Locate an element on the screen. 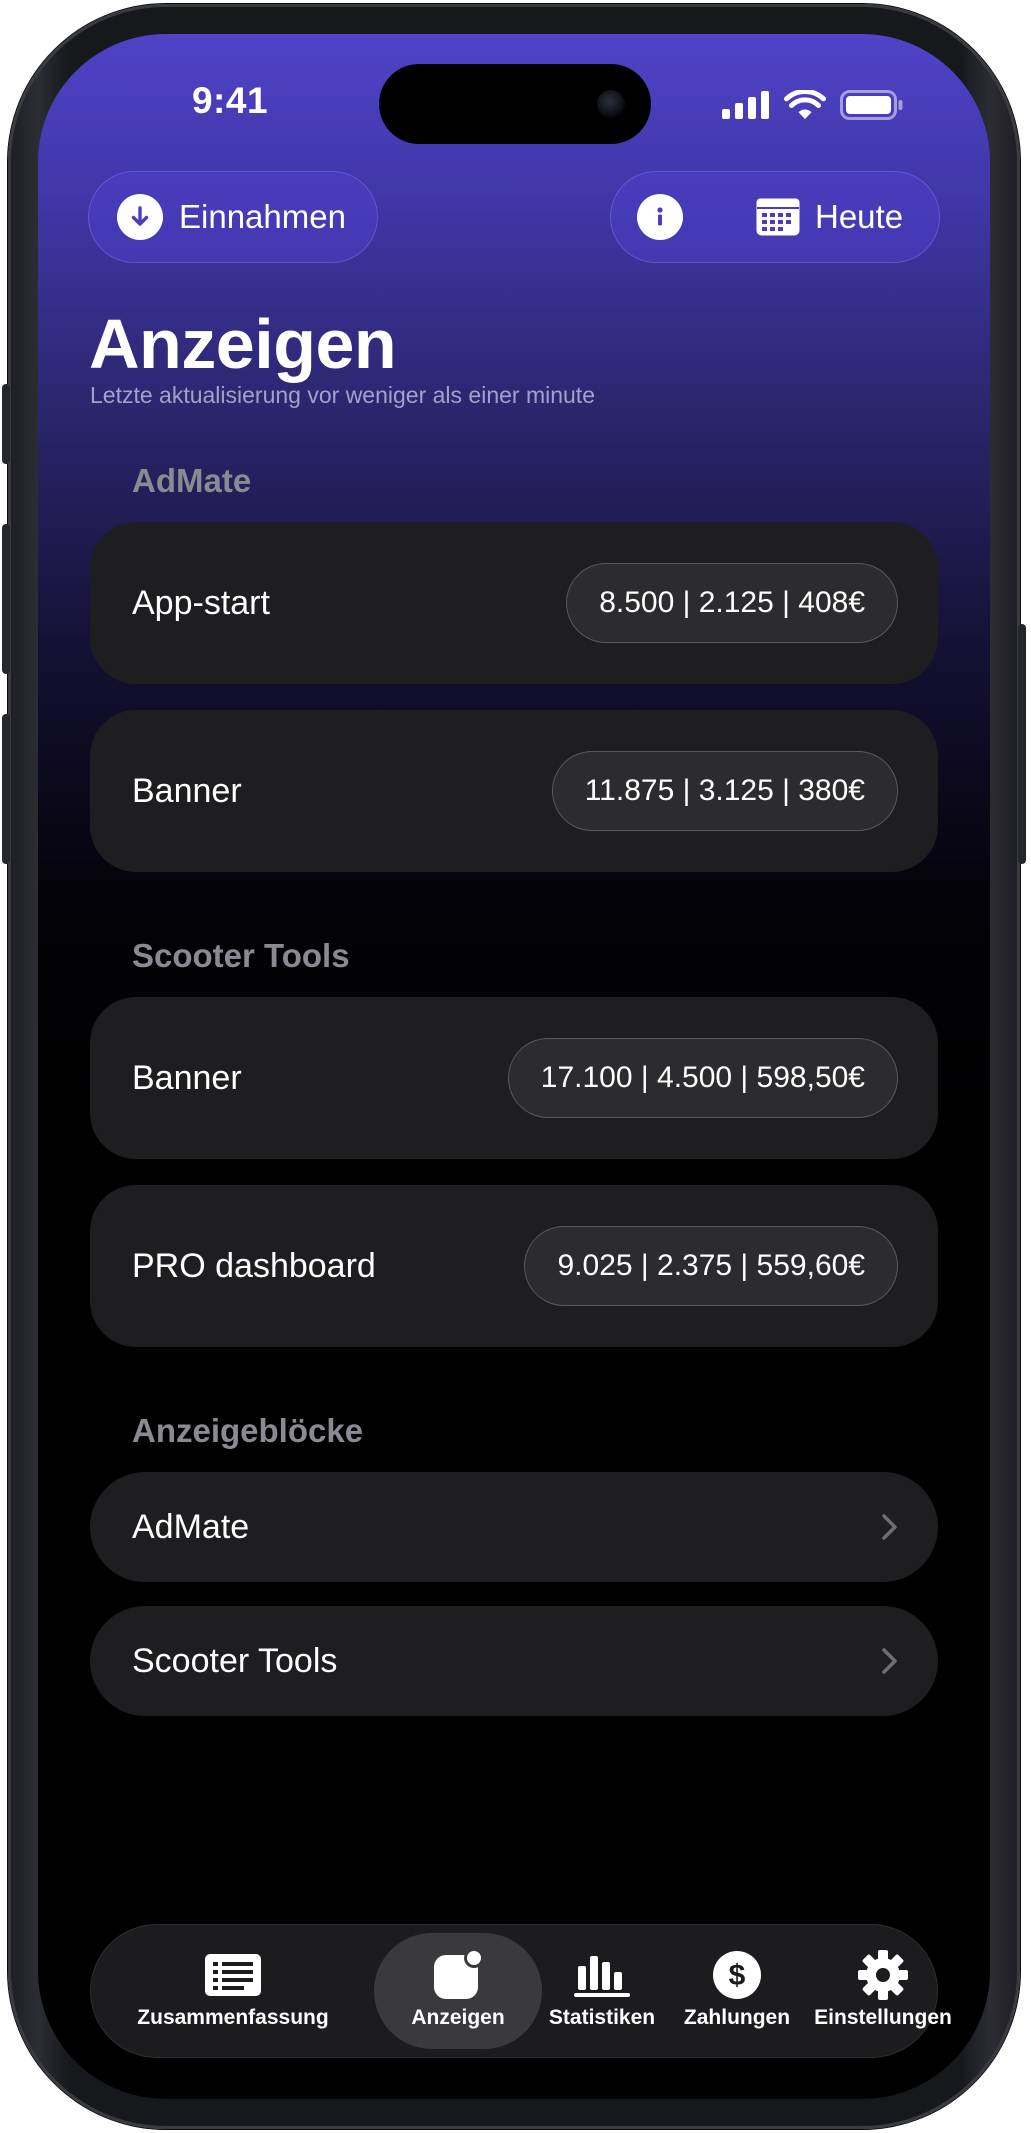  tab-payments: $ Zahlungen is located at coordinates (737, 1992).